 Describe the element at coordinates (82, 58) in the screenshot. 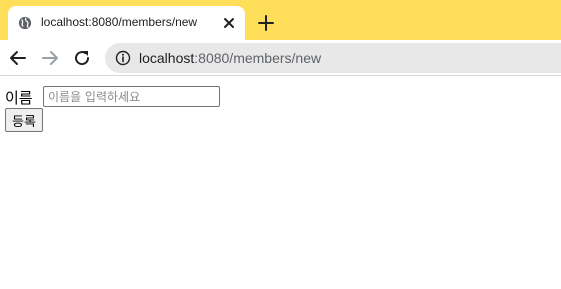

I see `reload-icon` at that location.